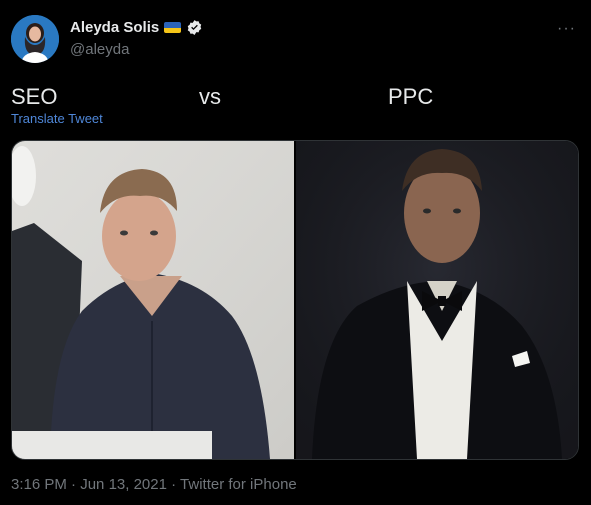 Image resolution: width=591 pixels, height=505 pixels. What do you see at coordinates (194, 27) in the screenshot?
I see `verified-badge-icon` at bounding box center [194, 27].